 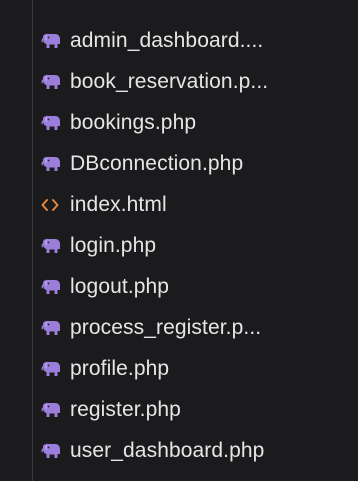 I want to click on file-item: profile.php, so click(x=179, y=368).